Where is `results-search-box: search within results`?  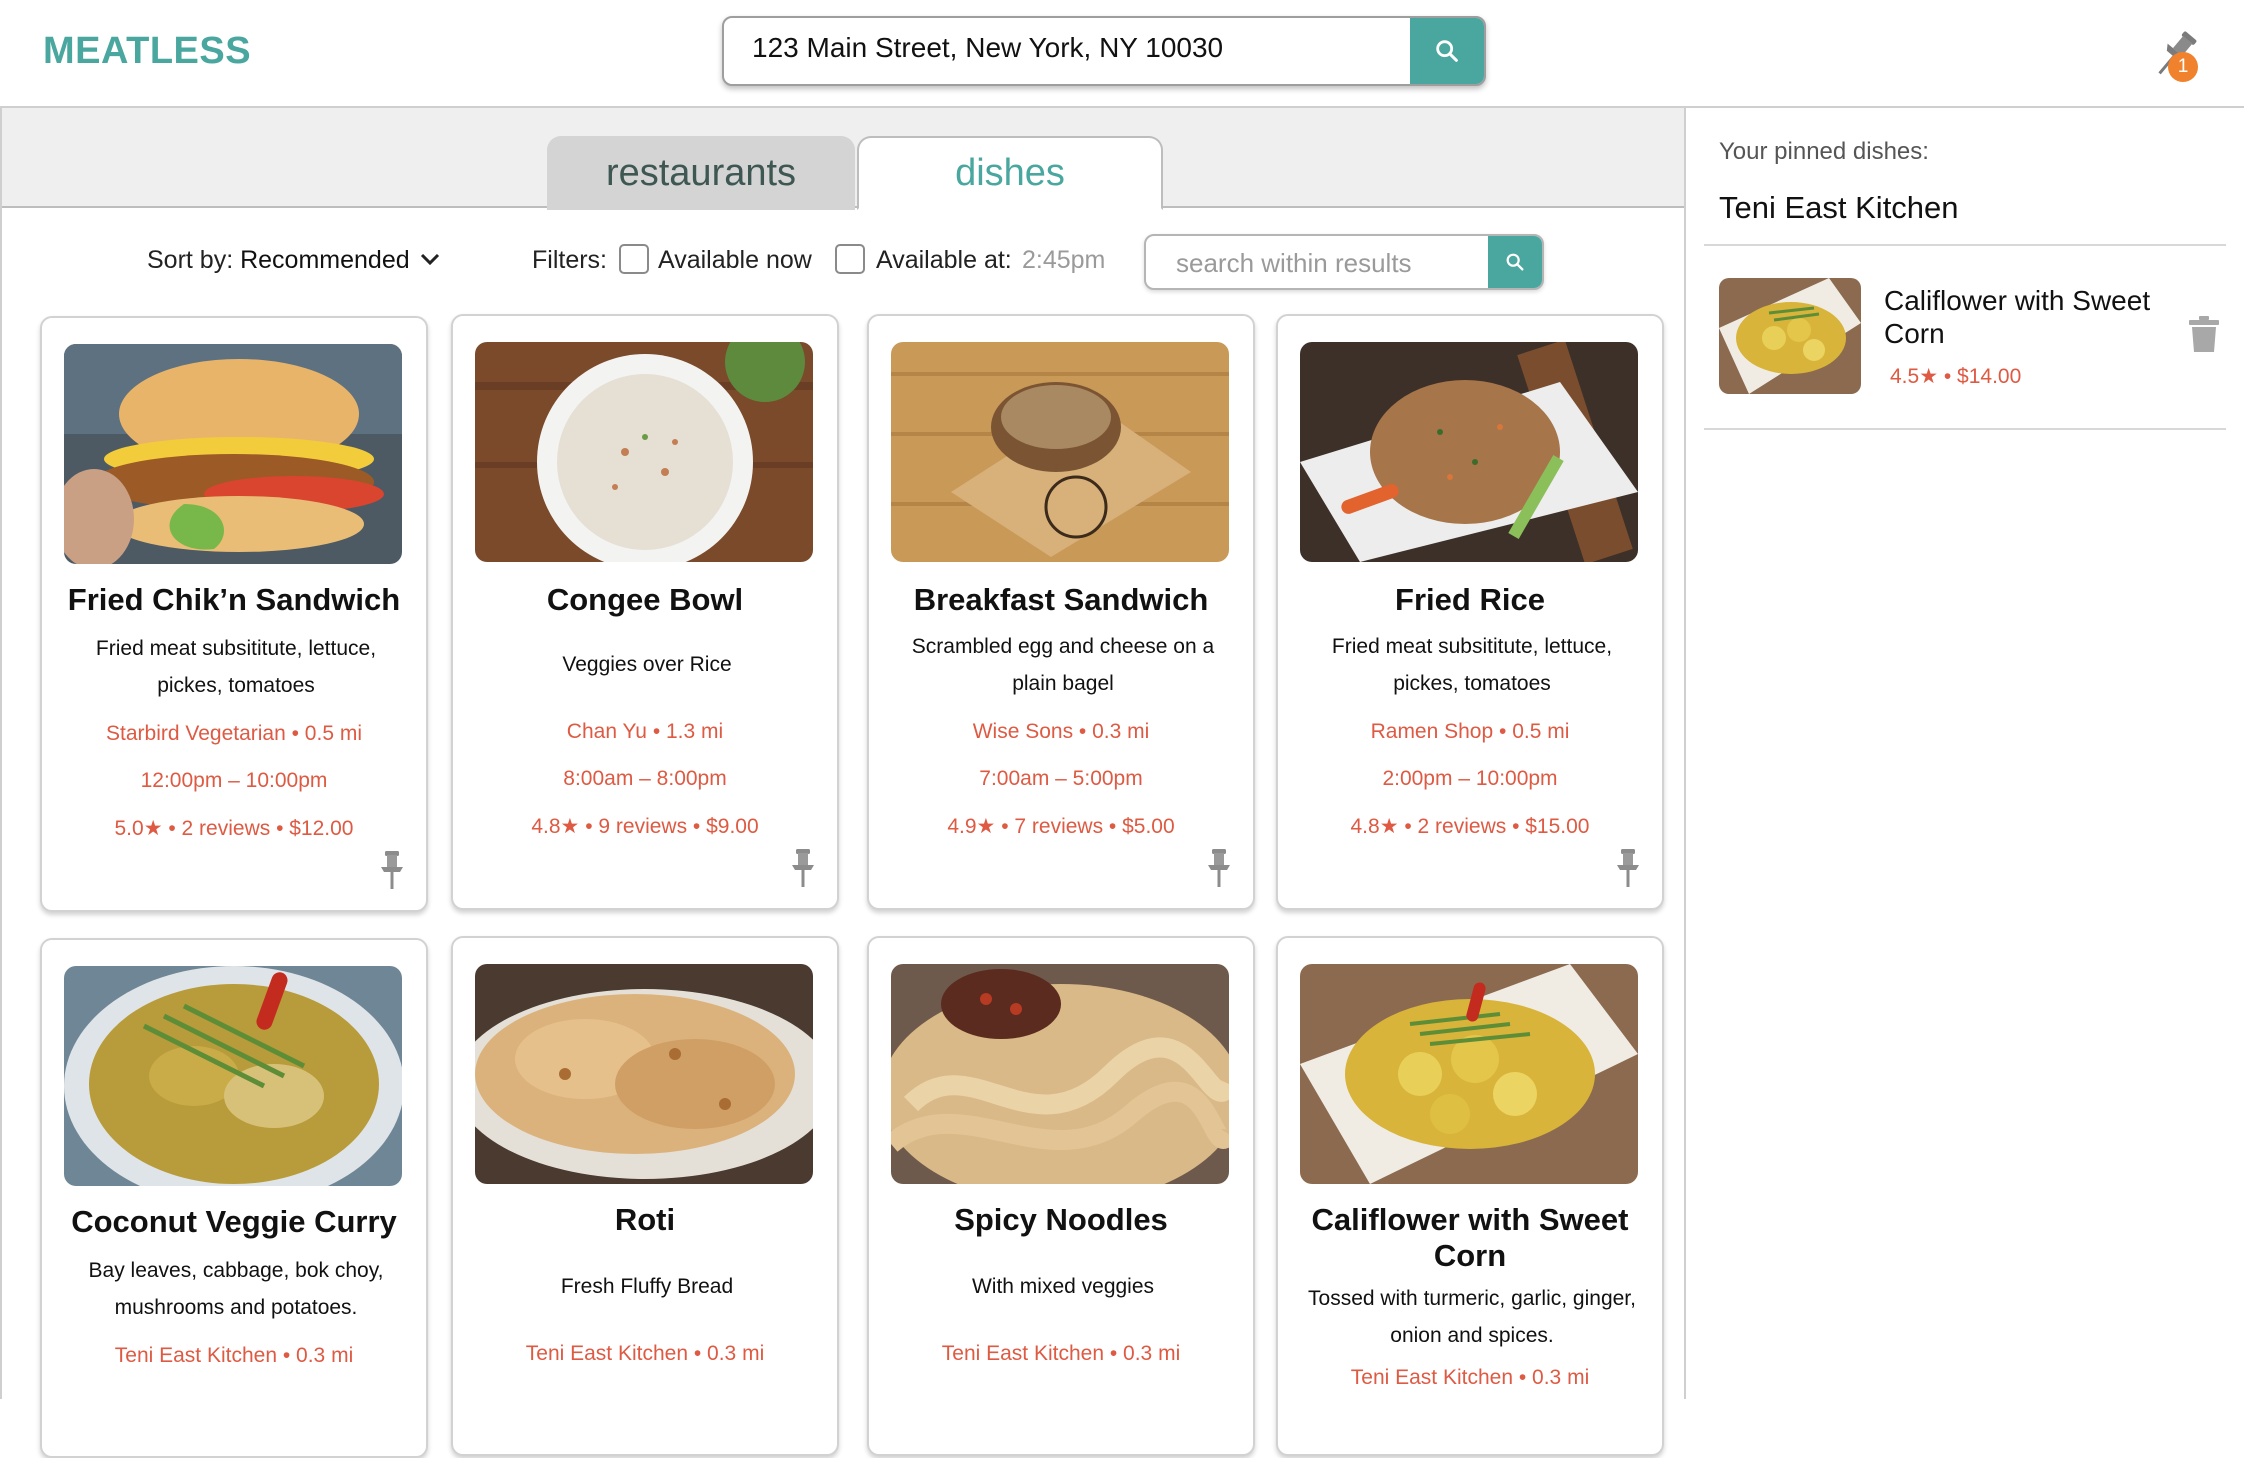 results-search-box: search within results is located at coordinates (1344, 262).